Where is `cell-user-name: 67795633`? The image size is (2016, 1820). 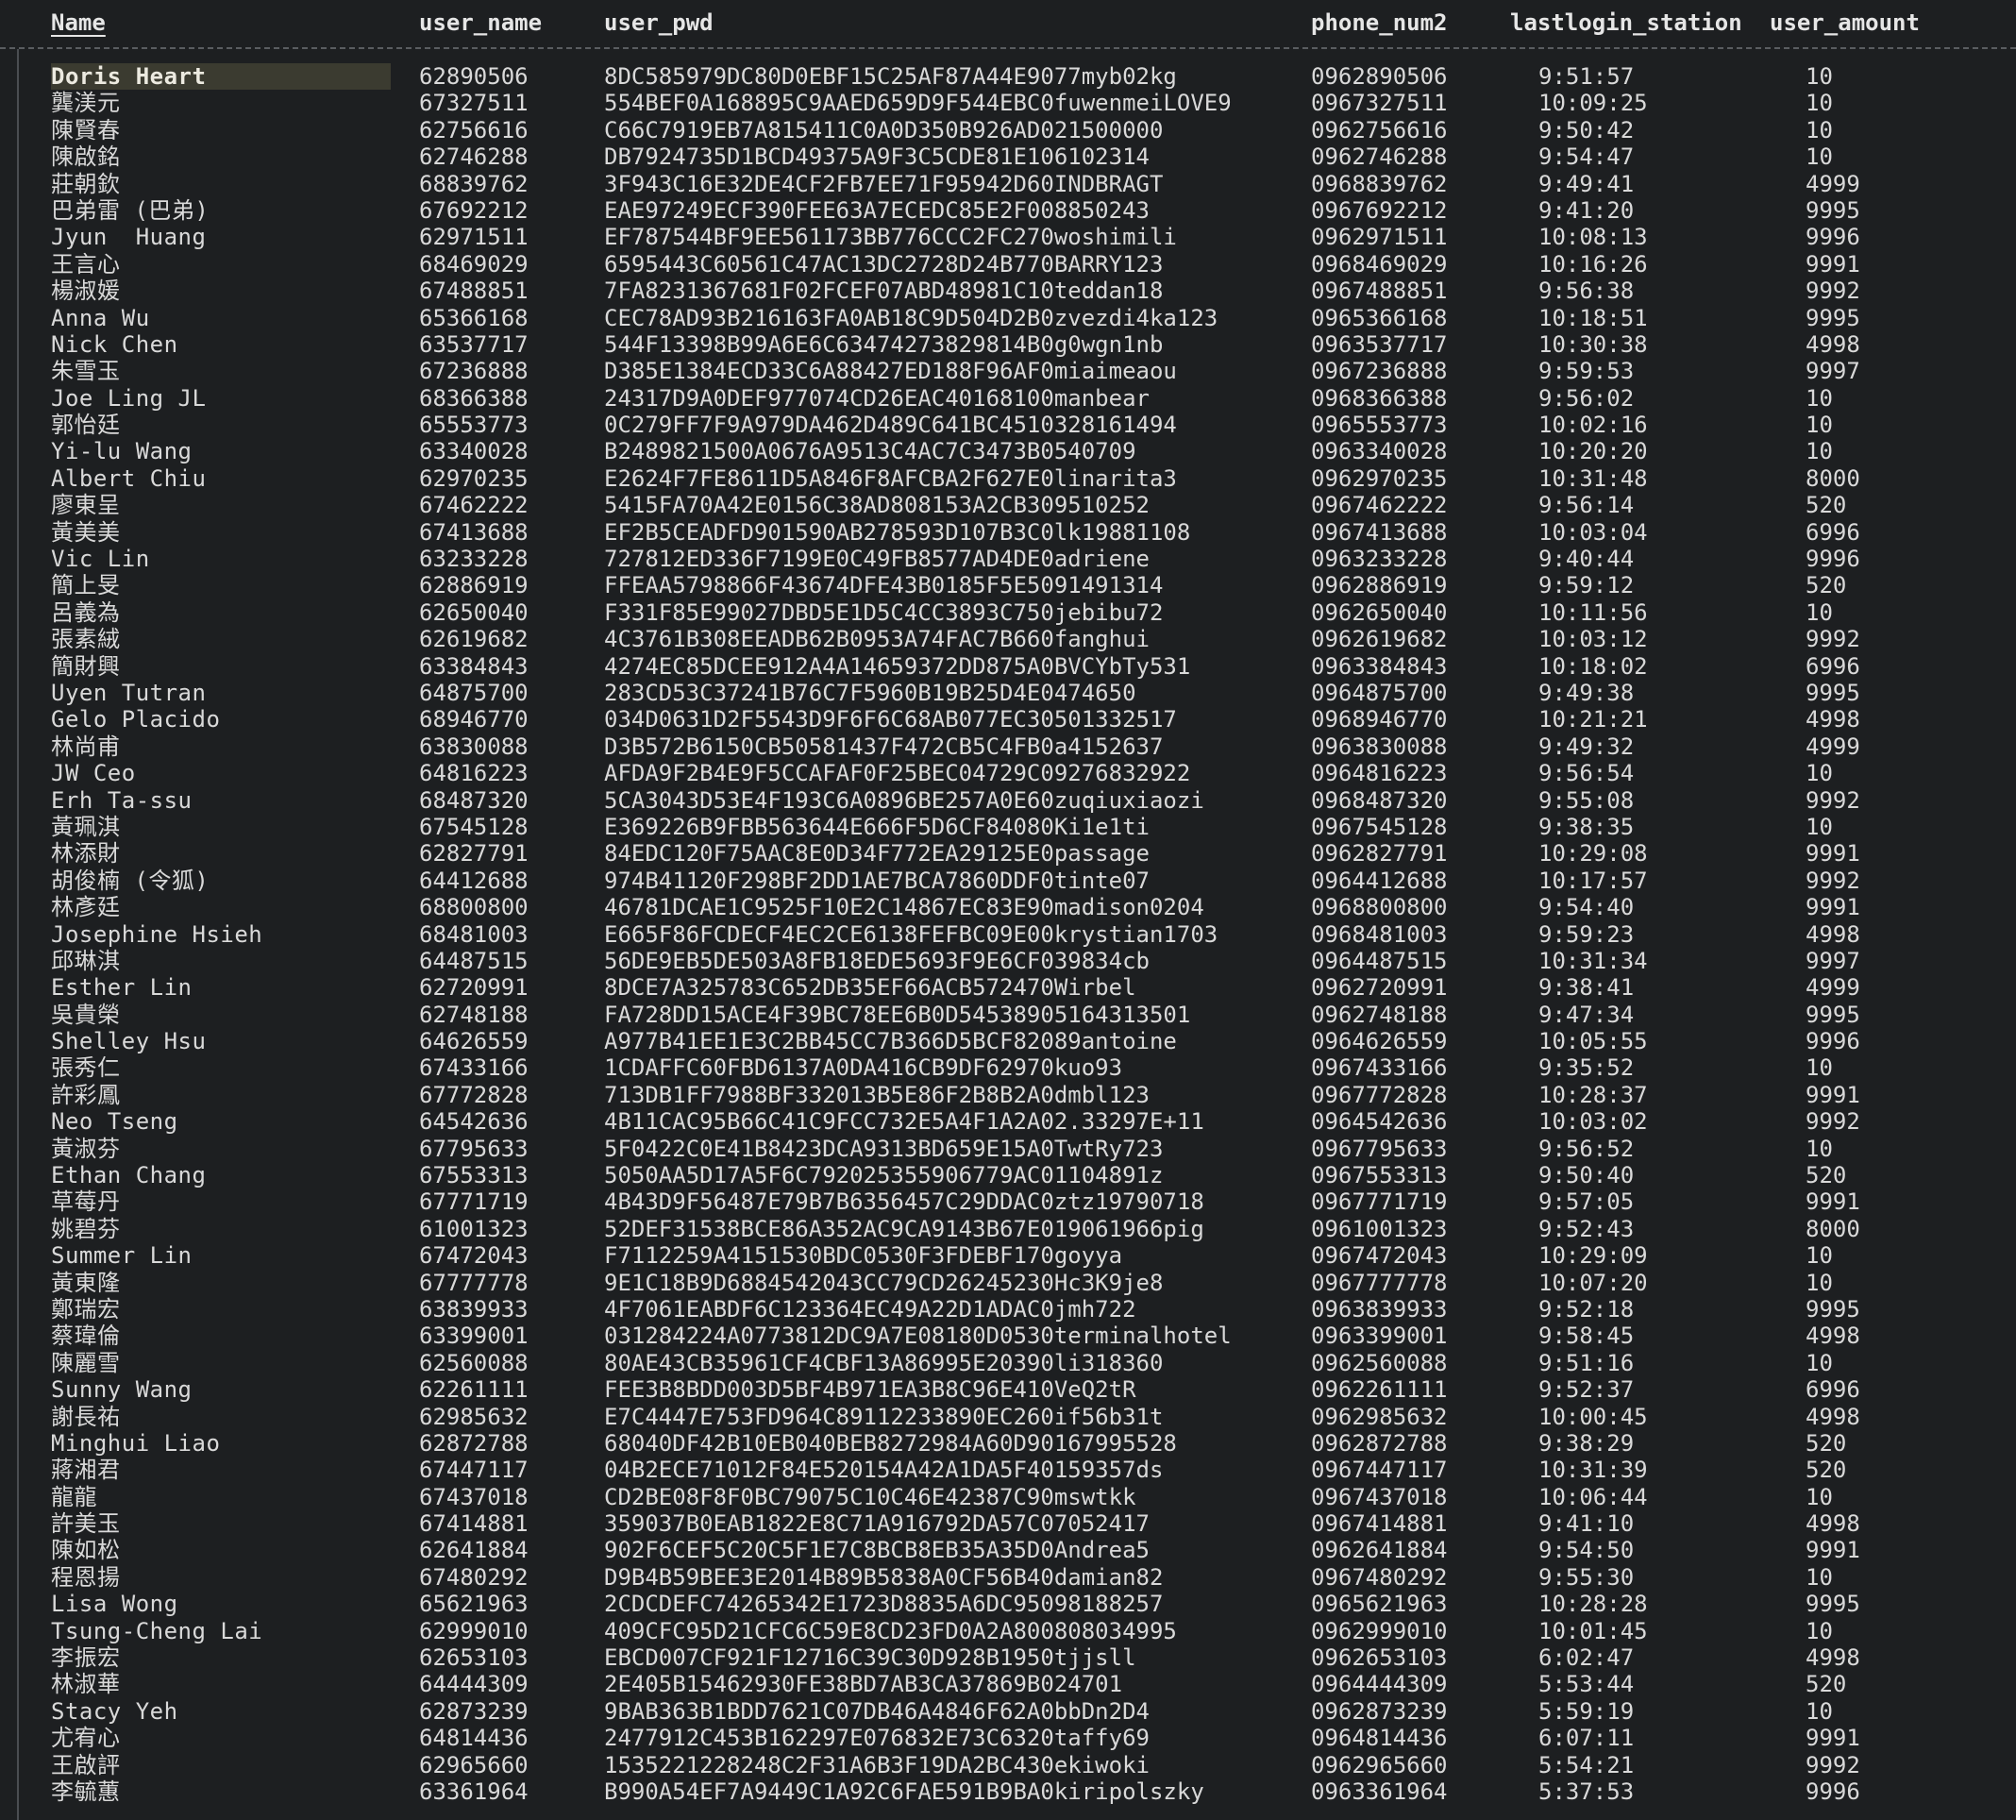
cell-user-name: 67795633 is located at coordinates (504, 1149).